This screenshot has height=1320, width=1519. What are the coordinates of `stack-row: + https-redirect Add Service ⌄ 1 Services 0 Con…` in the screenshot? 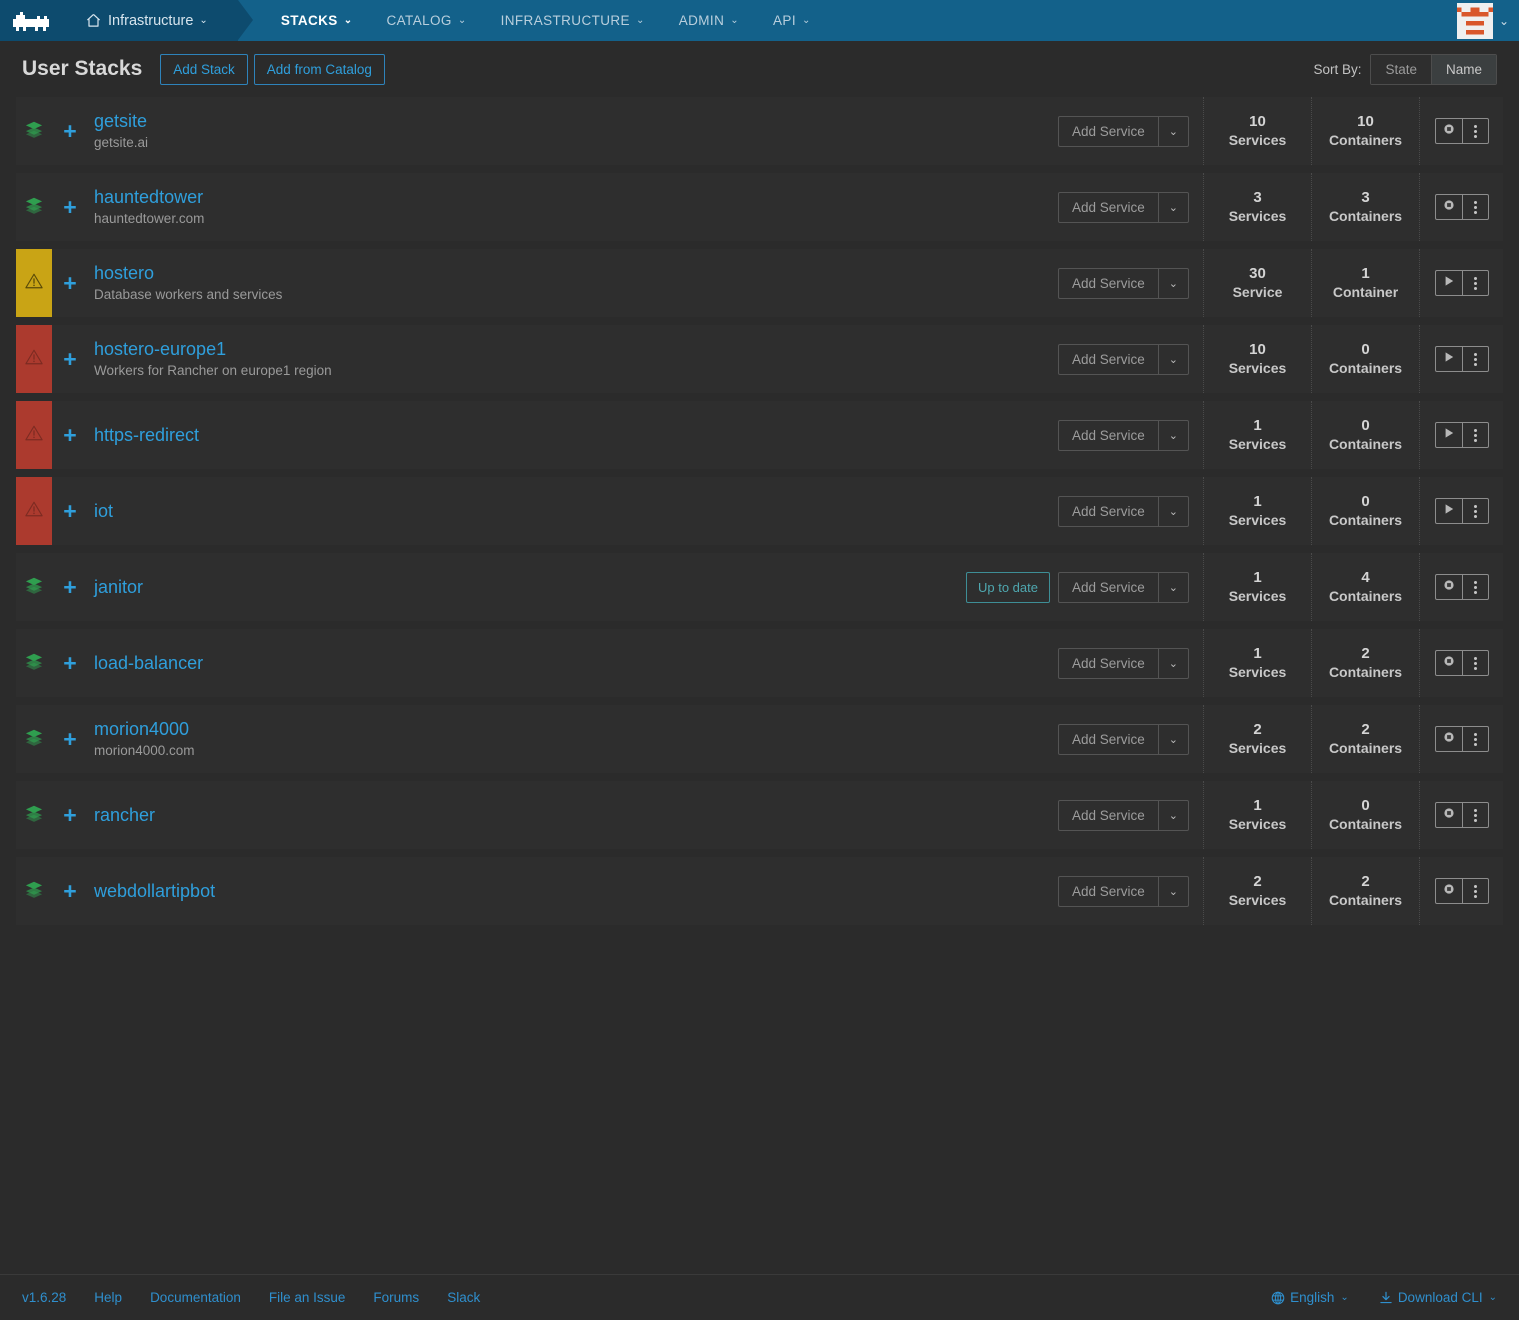 It's located at (759, 435).